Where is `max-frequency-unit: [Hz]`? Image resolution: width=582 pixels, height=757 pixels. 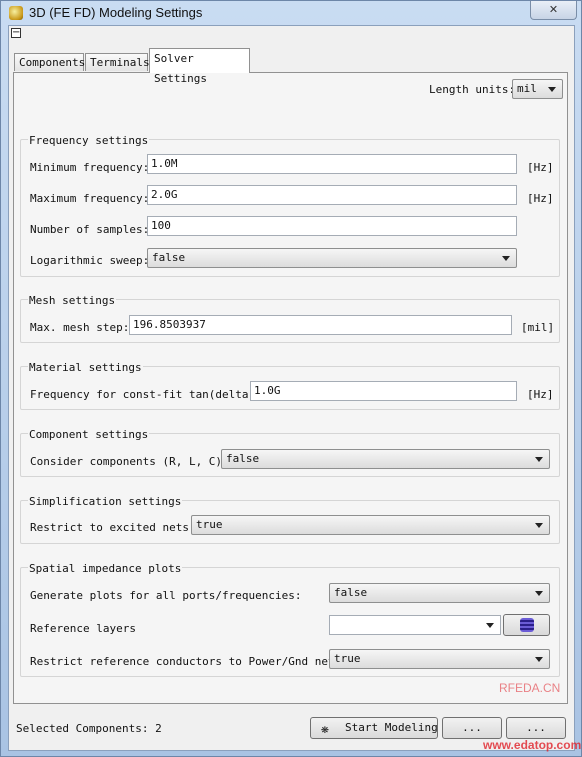
max-frequency-unit: [Hz] is located at coordinates (540, 198).